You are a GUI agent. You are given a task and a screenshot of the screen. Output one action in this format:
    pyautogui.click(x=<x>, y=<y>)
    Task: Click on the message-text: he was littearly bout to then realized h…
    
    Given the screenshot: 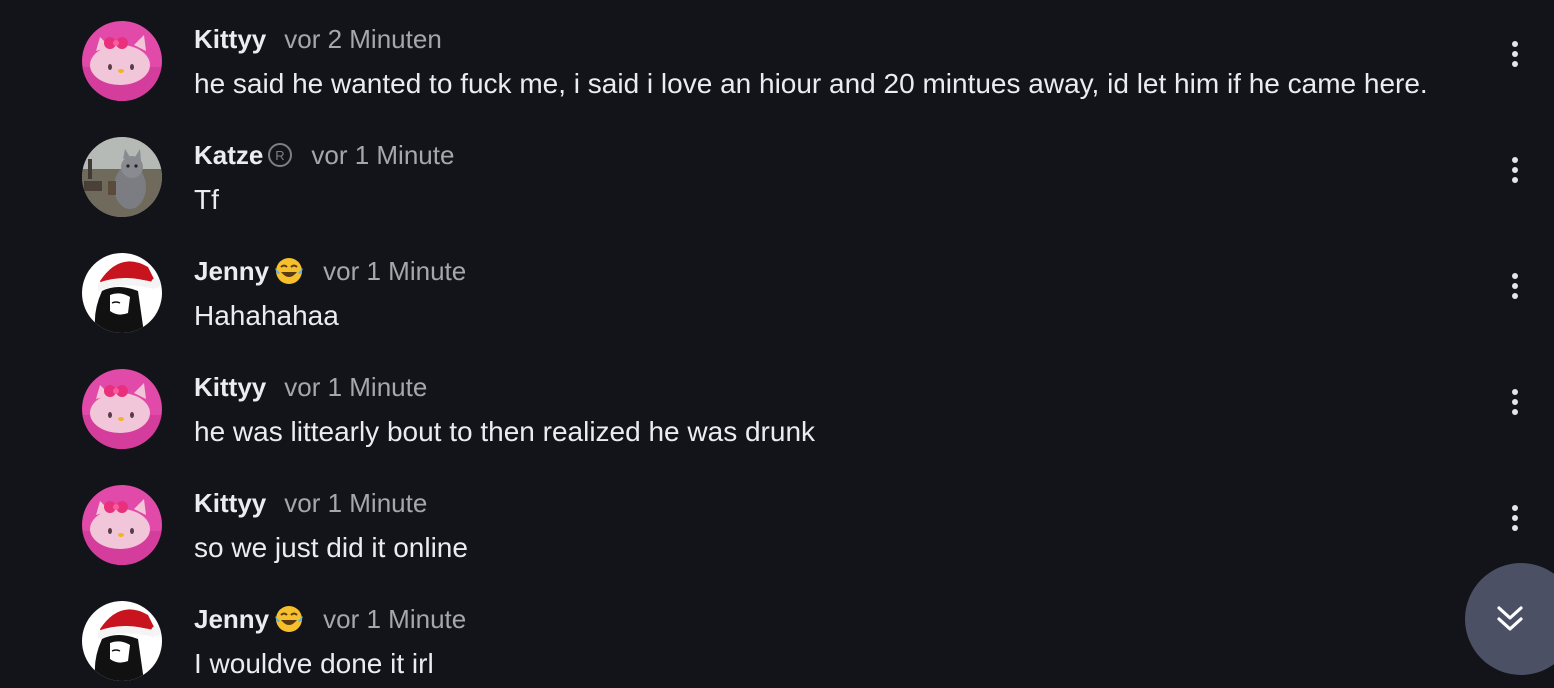 What is the action you would take?
    pyautogui.click(x=505, y=431)
    